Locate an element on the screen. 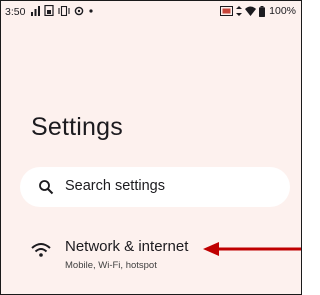  status-time: 3:50 is located at coordinates (15, 12).